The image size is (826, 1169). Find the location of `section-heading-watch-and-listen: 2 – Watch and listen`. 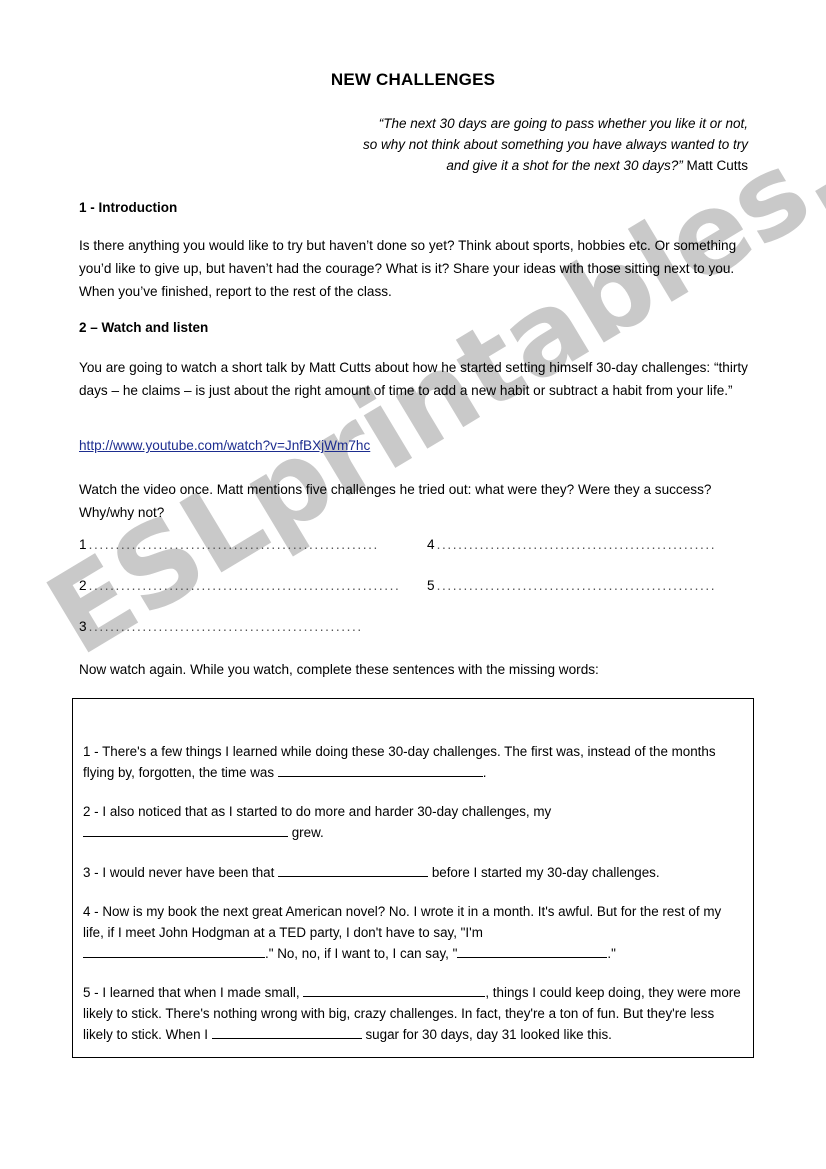

section-heading-watch-and-listen: 2 – Watch and listen is located at coordinates (144, 327).